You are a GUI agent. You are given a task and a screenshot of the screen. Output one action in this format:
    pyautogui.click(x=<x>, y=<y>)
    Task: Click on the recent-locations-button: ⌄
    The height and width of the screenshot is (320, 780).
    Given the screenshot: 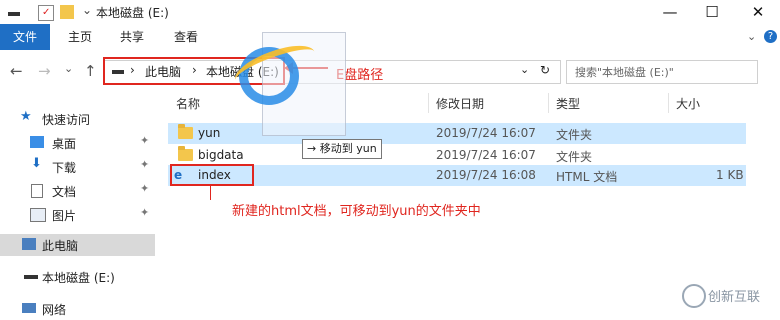 What is the action you would take?
    pyautogui.click(x=68, y=68)
    